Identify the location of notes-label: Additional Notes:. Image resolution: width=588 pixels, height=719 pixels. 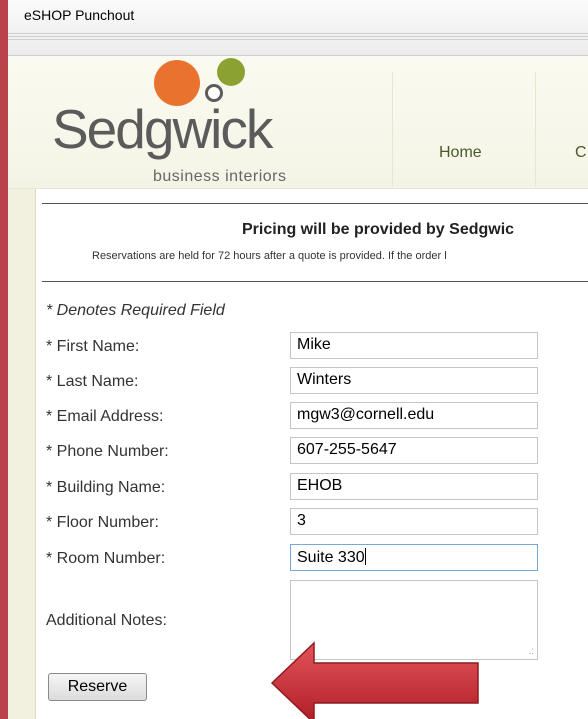
(106, 620).